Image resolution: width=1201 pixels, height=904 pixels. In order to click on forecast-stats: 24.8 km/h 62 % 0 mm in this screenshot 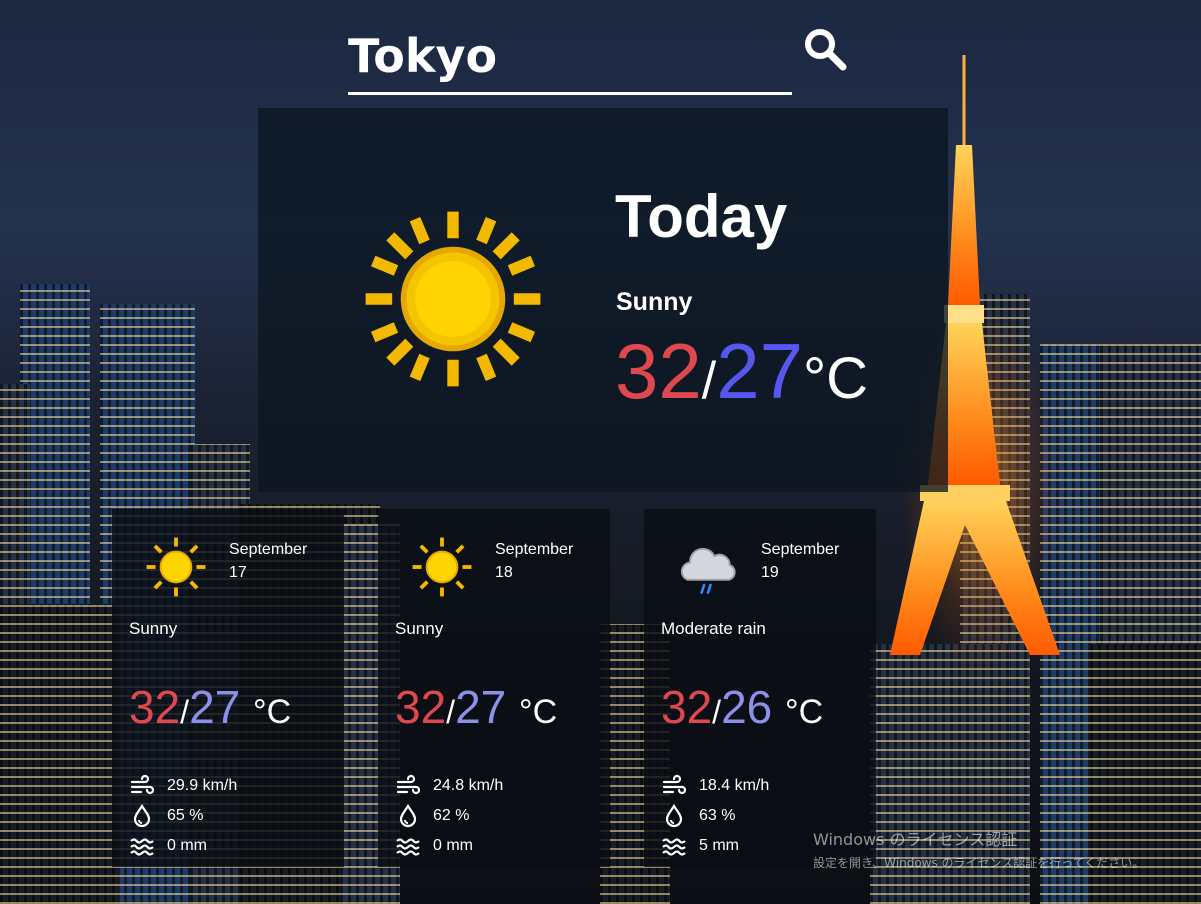, I will do `click(449, 816)`.